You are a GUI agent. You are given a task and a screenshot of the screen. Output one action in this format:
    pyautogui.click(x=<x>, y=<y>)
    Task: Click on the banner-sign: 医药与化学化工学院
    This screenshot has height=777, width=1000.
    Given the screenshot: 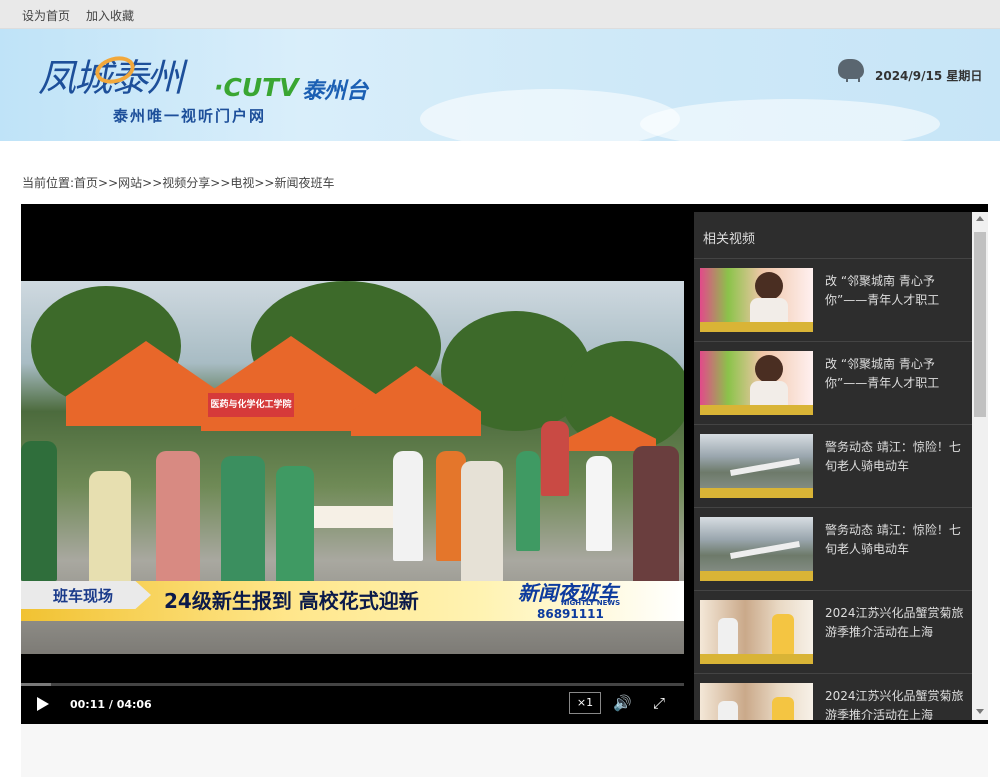 What is the action you would take?
    pyautogui.click(x=251, y=405)
    